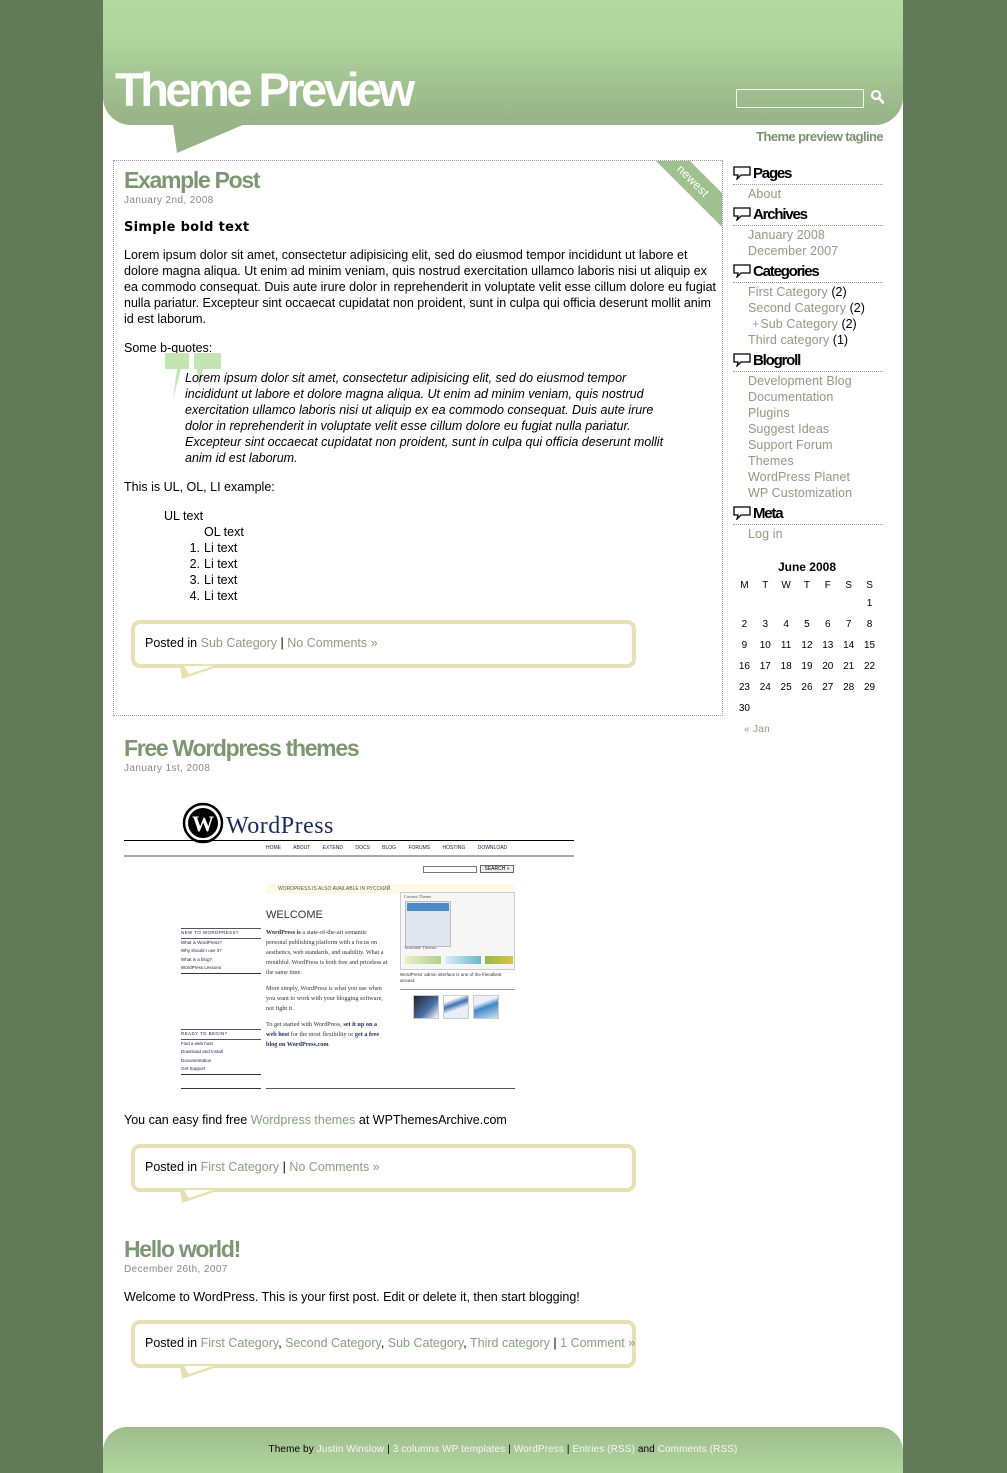  Describe the element at coordinates (597, 1343) in the screenshot. I see `comments-link: 1 Comment »` at that location.